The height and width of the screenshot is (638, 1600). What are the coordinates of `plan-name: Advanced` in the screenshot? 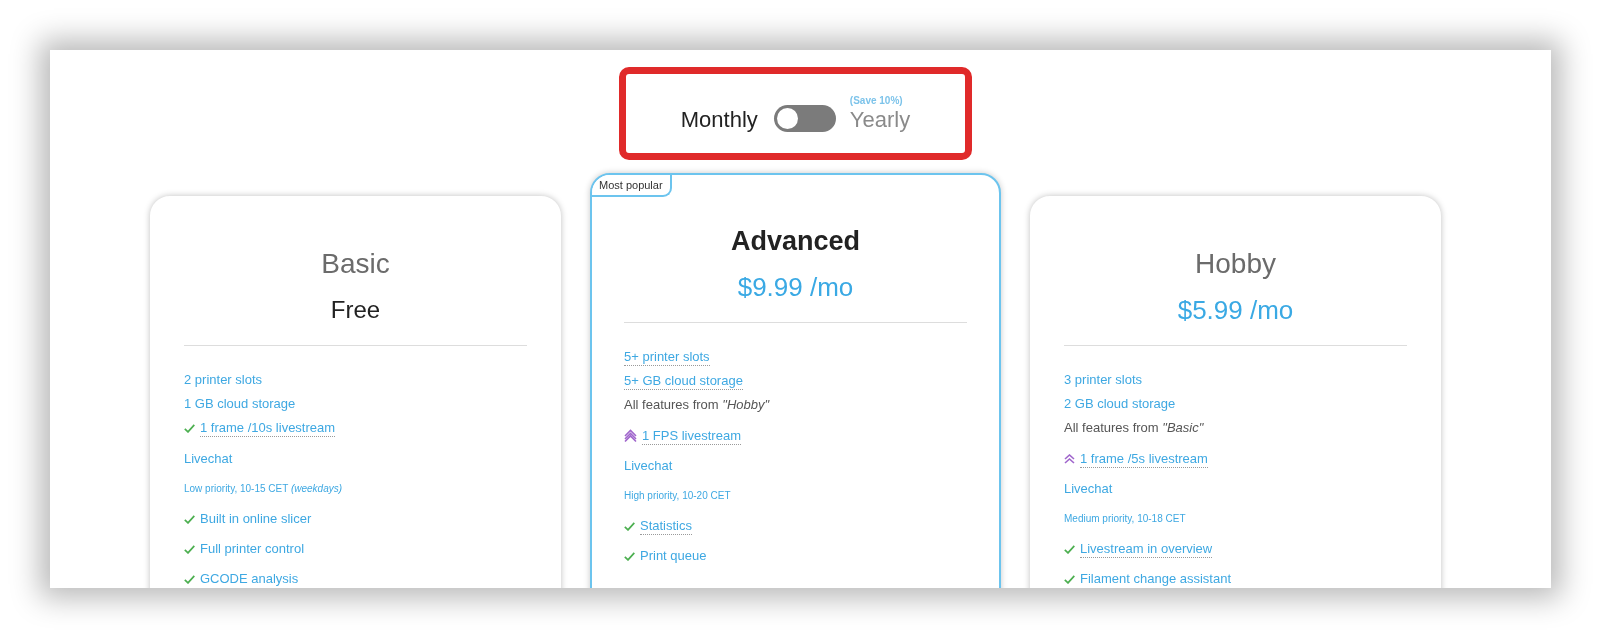 It's located at (795, 241).